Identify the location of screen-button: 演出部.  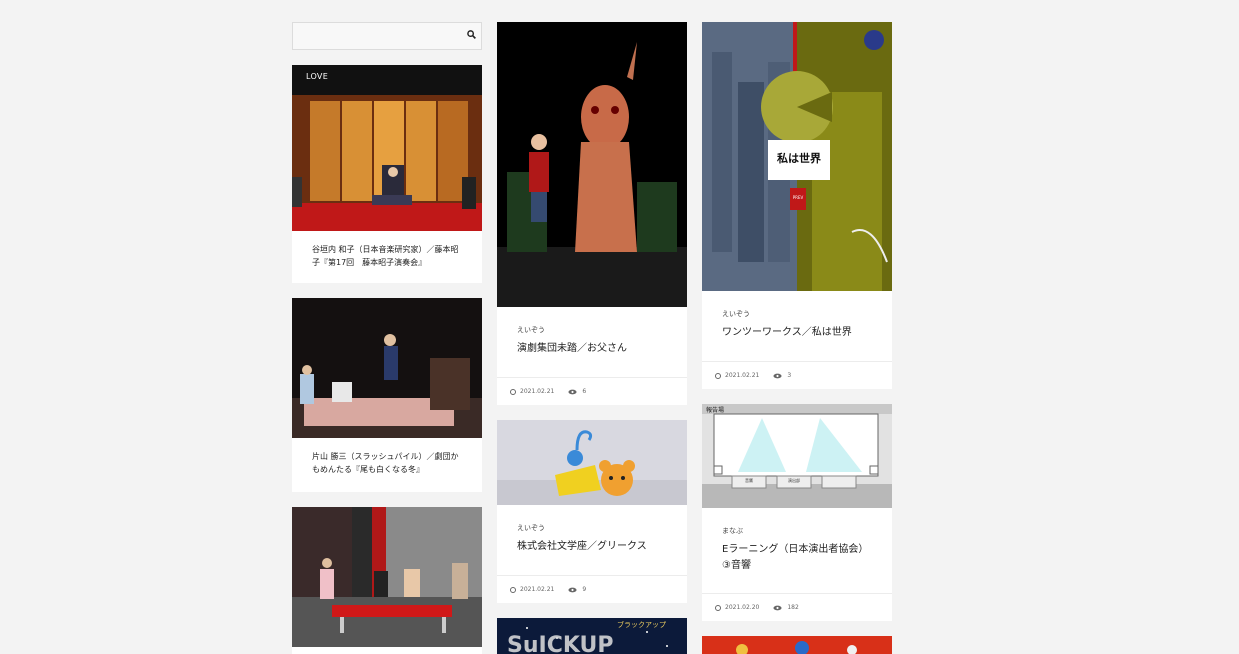
(794, 480).